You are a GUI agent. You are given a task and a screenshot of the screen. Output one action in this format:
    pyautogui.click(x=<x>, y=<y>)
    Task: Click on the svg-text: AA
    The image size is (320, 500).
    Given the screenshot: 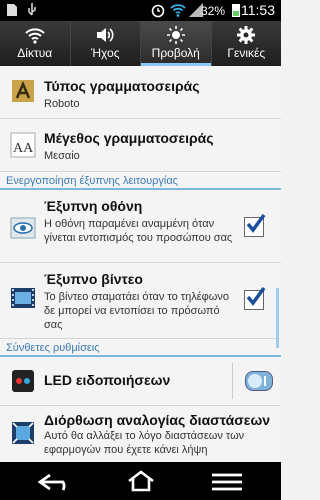 What is the action you would take?
    pyautogui.click(x=23, y=148)
    